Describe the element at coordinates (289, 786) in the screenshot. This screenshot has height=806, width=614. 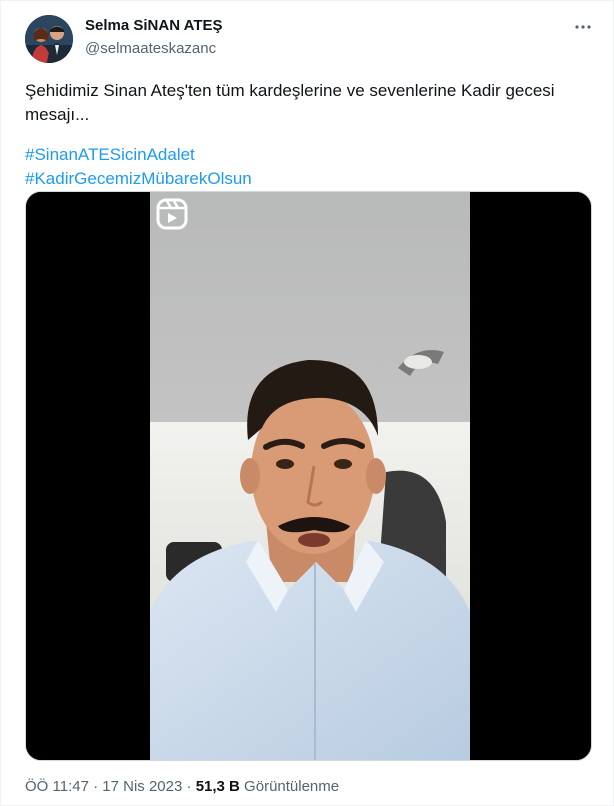
I see `views-label: Görüntülenme` at that location.